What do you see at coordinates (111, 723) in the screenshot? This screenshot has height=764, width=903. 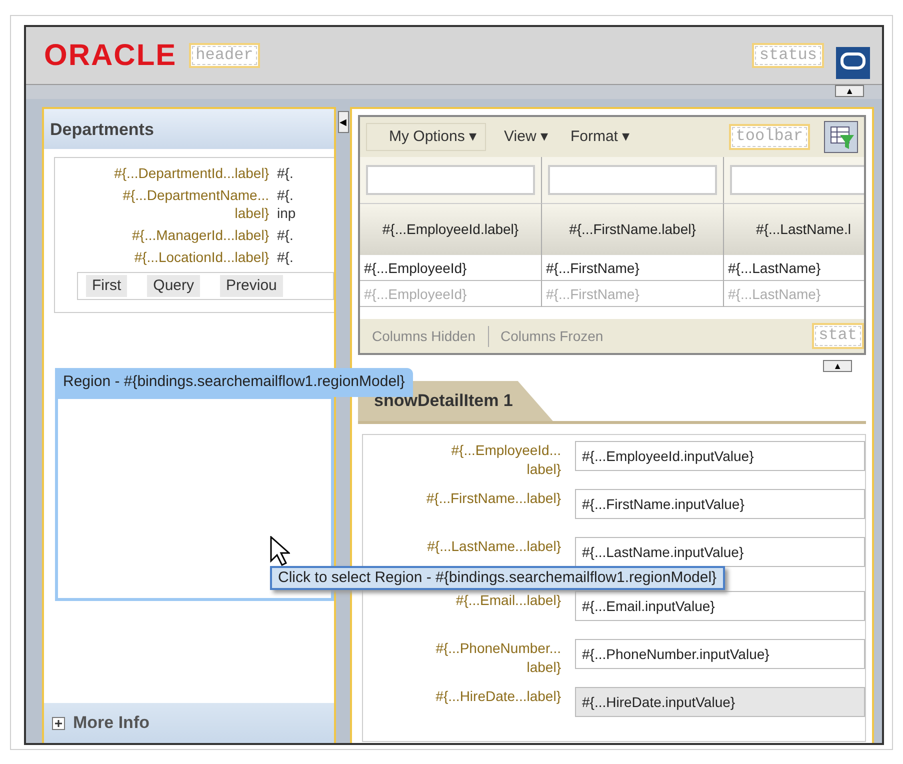 I see `section-label: More Info` at bounding box center [111, 723].